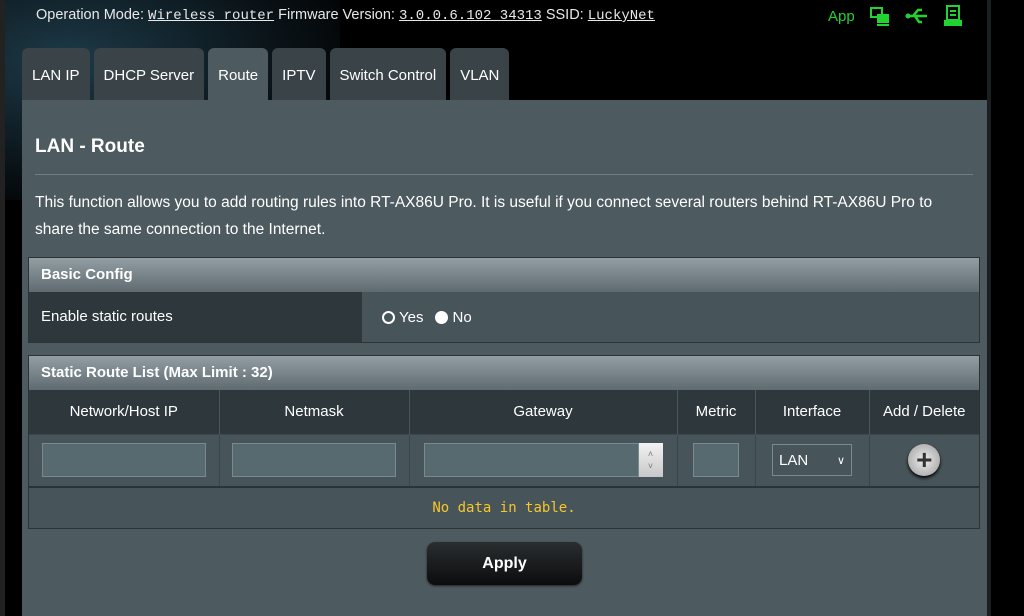 The image size is (1024, 616). I want to click on radio-yes-label: Yes, so click(411, 317).